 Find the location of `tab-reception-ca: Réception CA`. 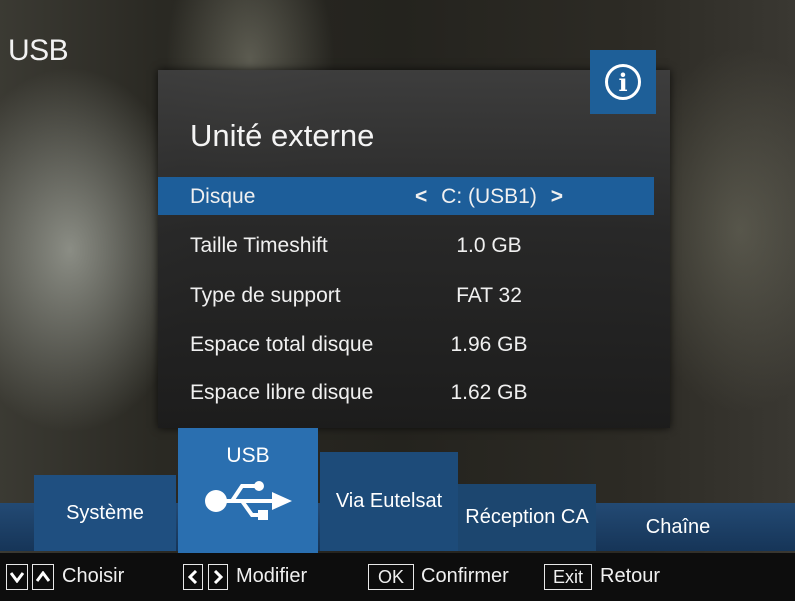

tab-reception-ca: Réception CA is located at coordinates (527, 517).